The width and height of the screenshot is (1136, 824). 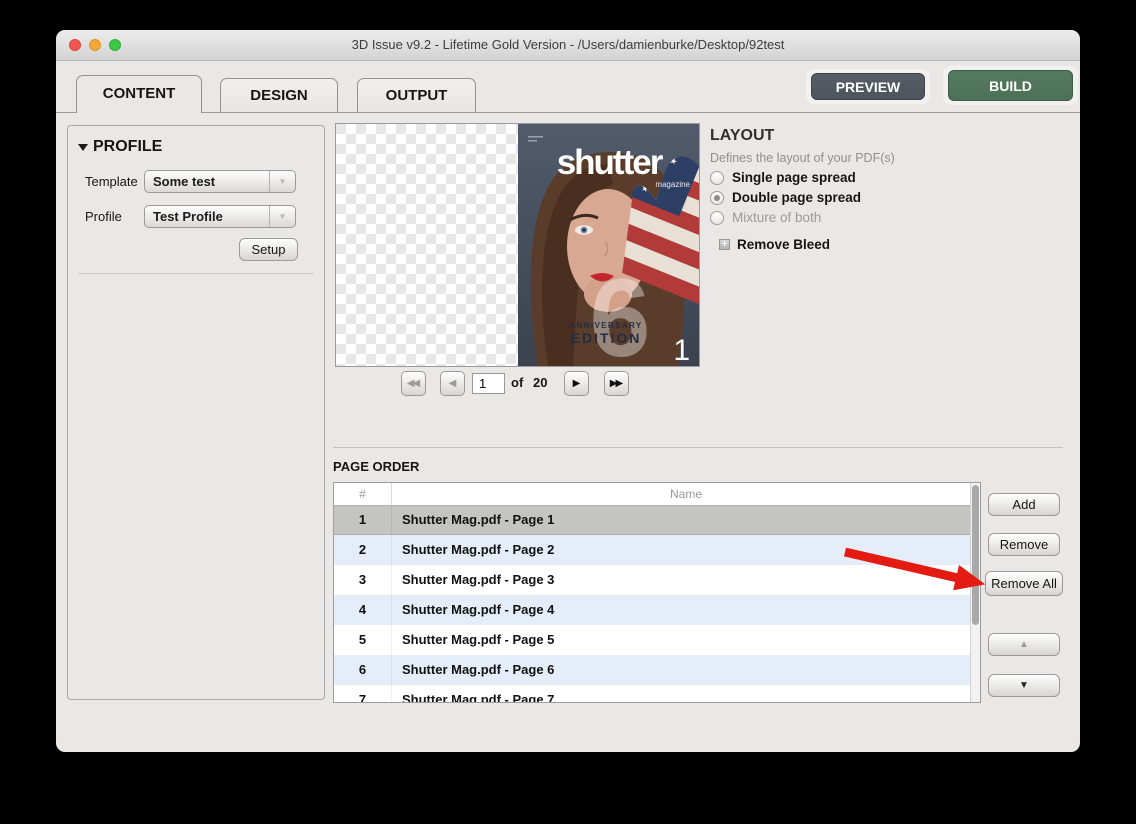 I want to click on remove-all-button: Remove All, so click(x=1024, y=583).